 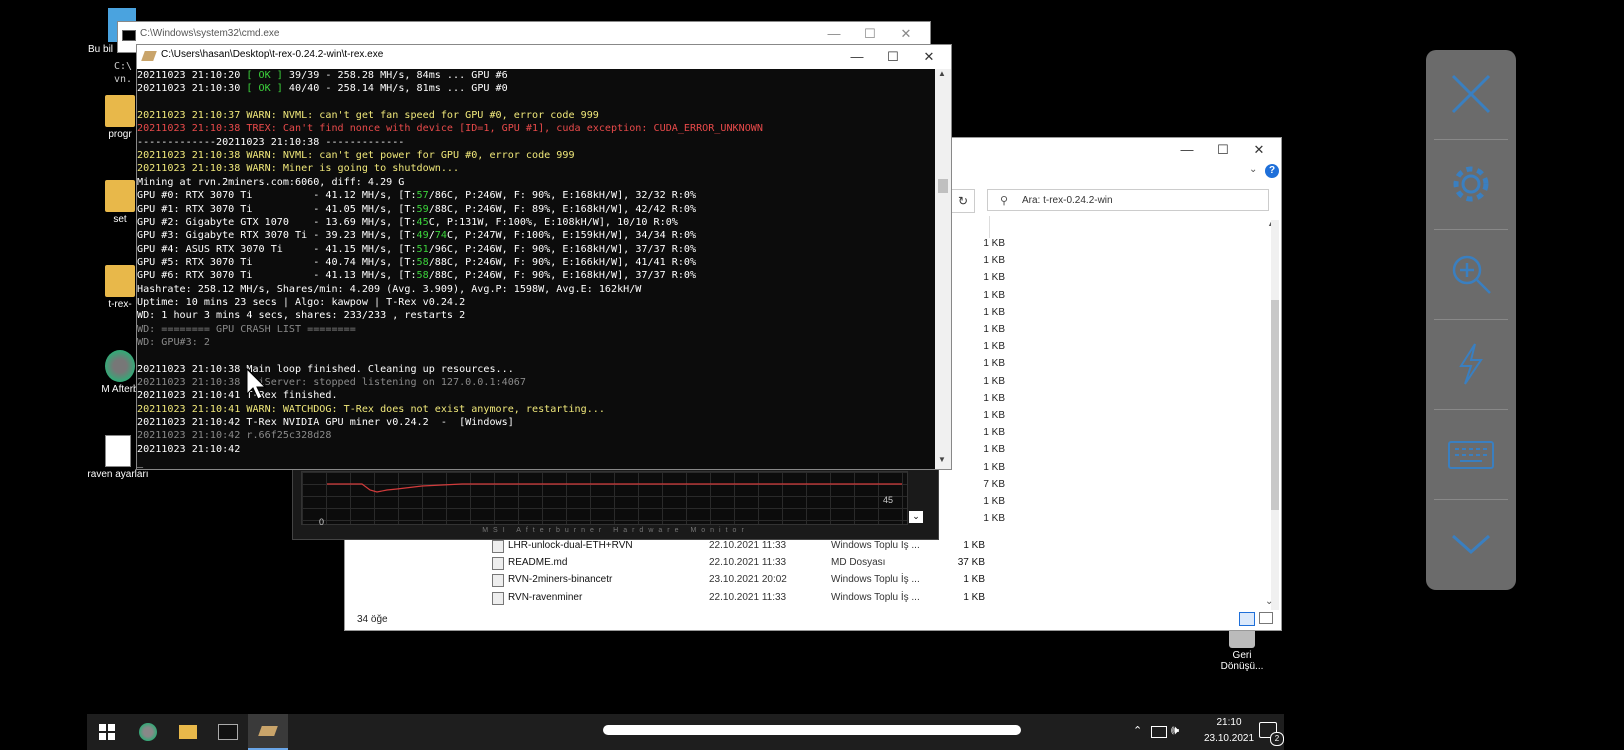 What do you see at coordinates (440, 236) in the screenshot?
I see `console-text: 74` at bounding box center [440, 236].